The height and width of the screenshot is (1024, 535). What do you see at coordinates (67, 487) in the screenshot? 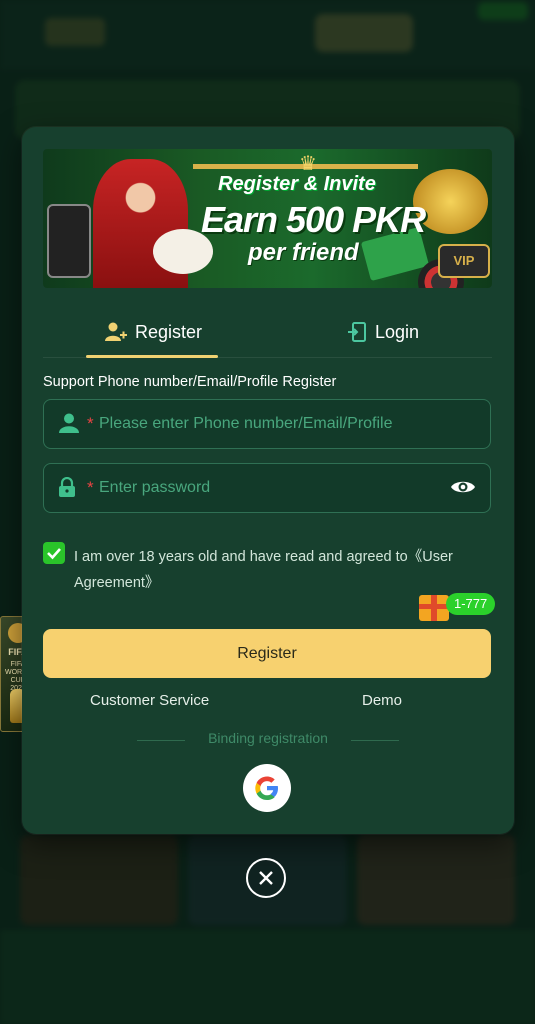
I see `lock-icon` at bounding box center [67, 487].